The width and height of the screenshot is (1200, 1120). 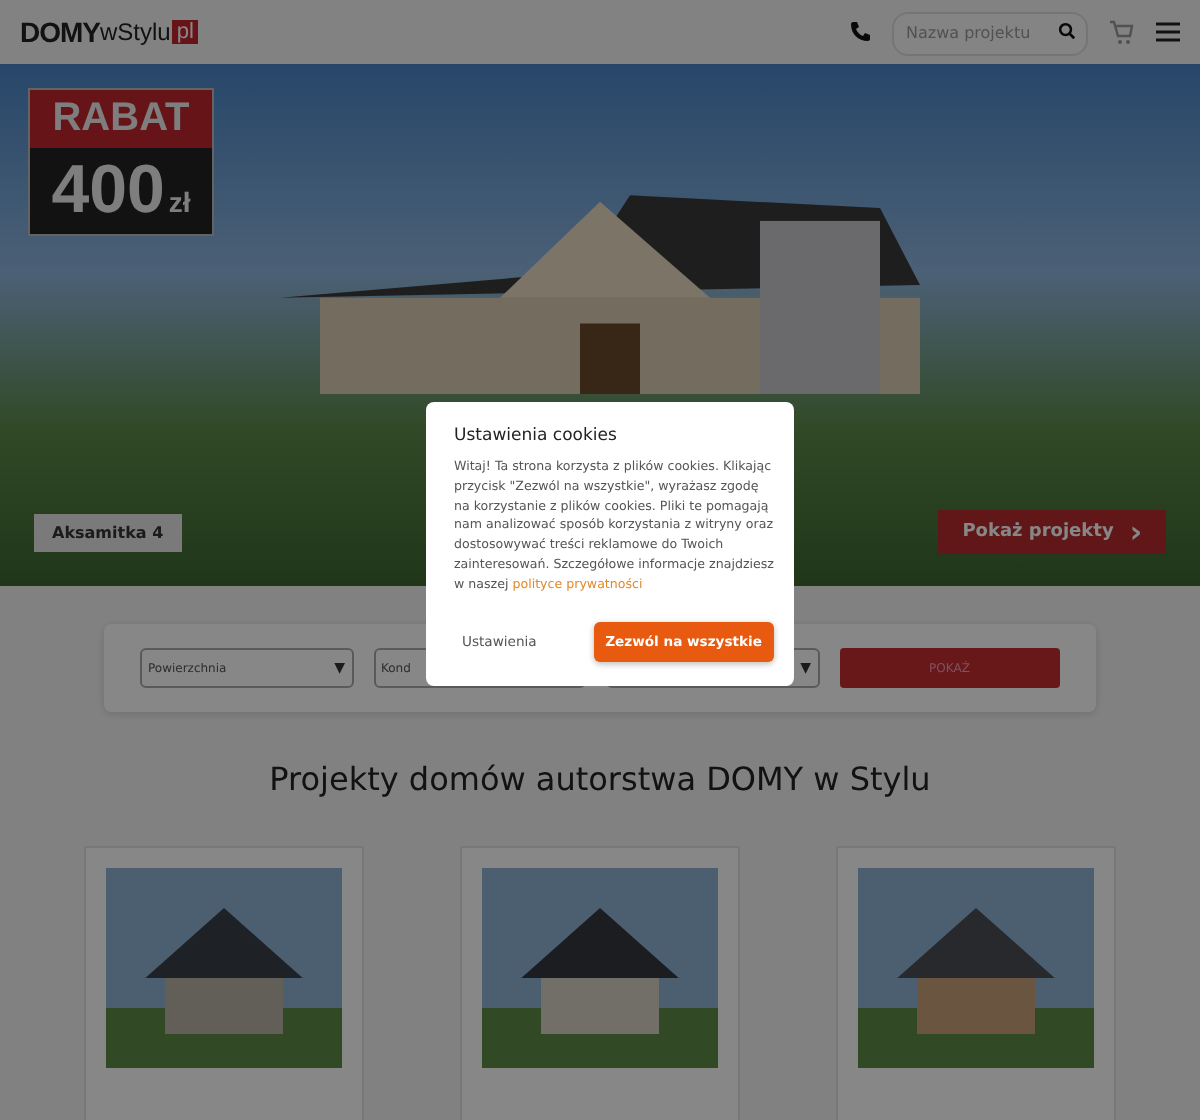 I want to click on menu-icon, so click(x=1168, y=32).